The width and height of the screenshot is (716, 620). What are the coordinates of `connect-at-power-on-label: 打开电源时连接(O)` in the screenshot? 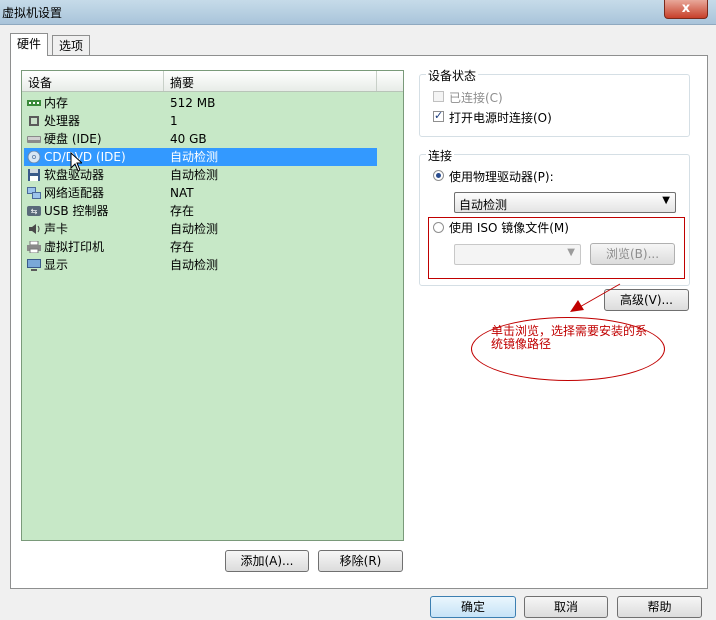 It's located at (500, 118).